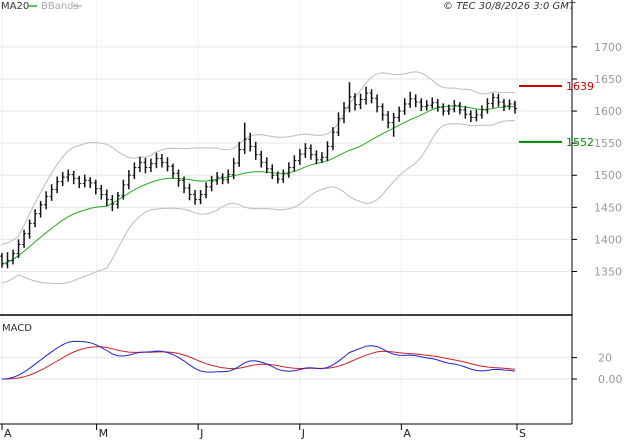 The height and width of the screenshot is (440, 627). What do you see at coordinates (608, 239) in the screenshot?
I see `price-tick-label: 1400` at bounding box center [608, 239].